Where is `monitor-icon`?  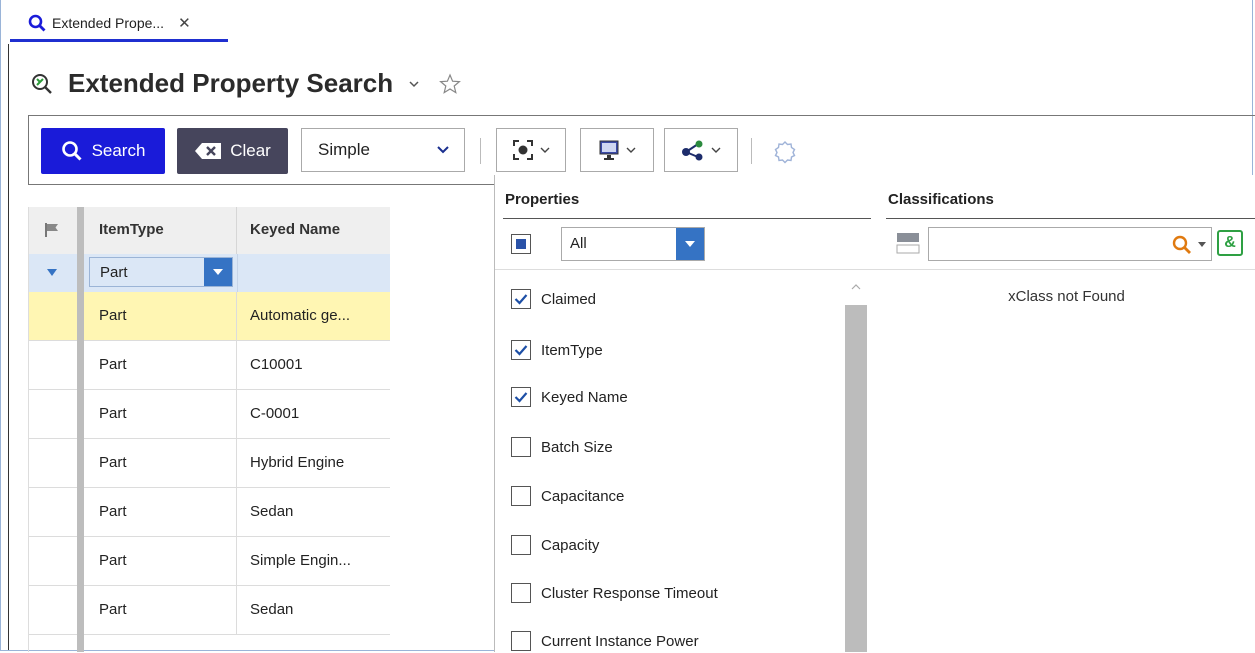
monitor-icon is located at coordinates (609, 150).